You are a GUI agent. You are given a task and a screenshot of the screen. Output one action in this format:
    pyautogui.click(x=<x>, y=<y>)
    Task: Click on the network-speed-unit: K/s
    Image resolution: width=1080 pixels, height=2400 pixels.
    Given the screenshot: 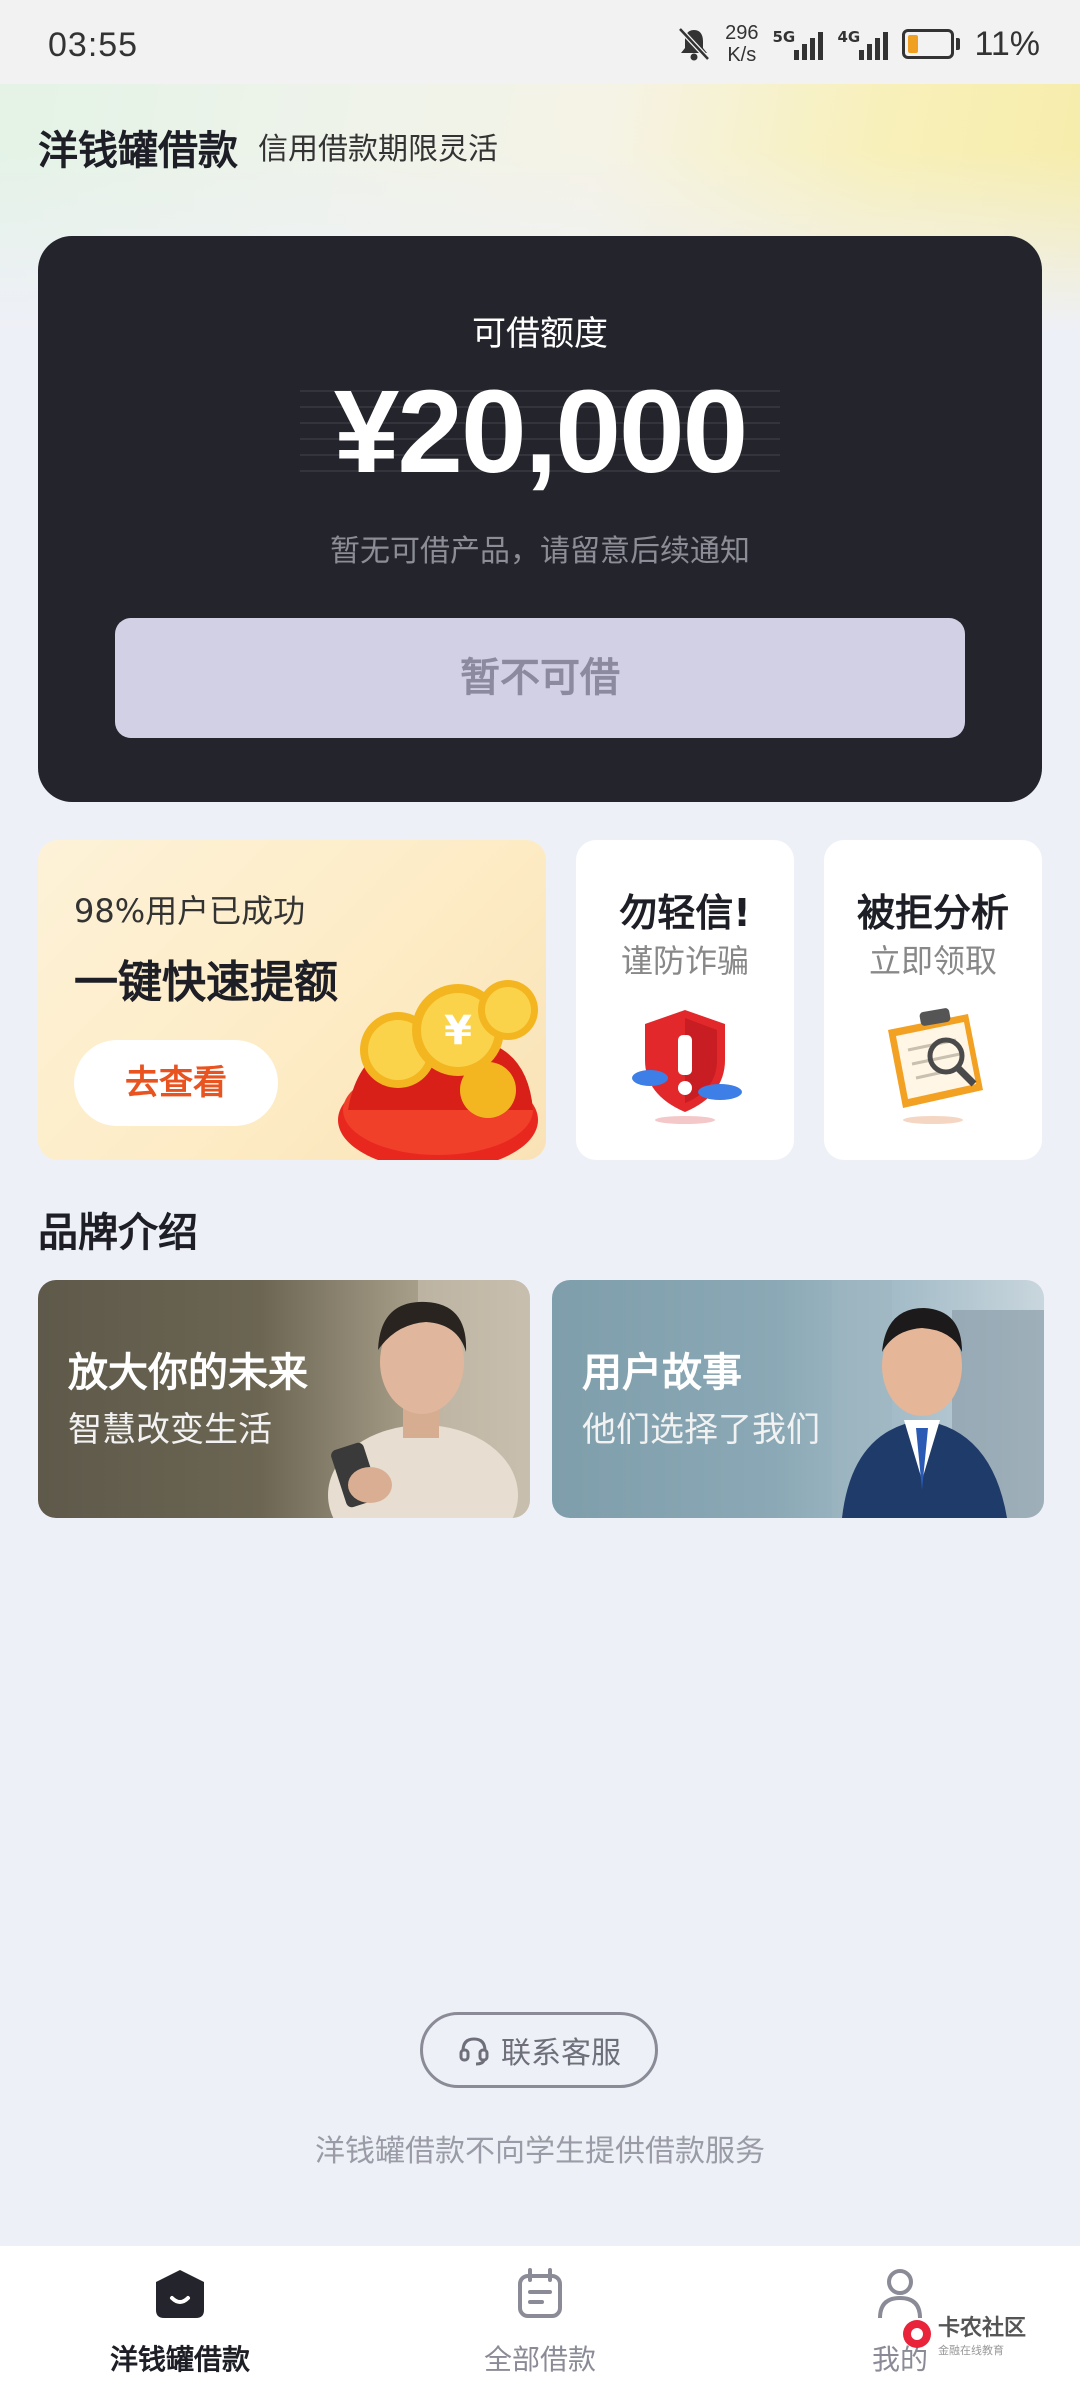 What is the action you would take?
    pyautogui.click(x=742, y=55)
    